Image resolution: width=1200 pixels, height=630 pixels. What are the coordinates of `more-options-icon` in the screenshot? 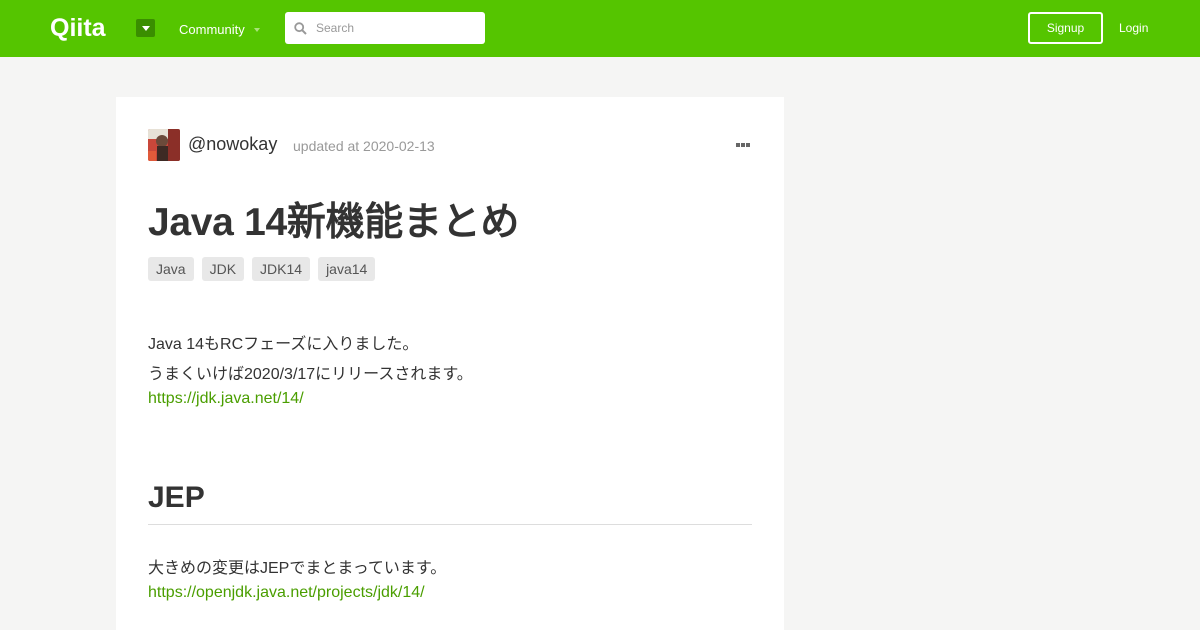 It's located at (743, 145).